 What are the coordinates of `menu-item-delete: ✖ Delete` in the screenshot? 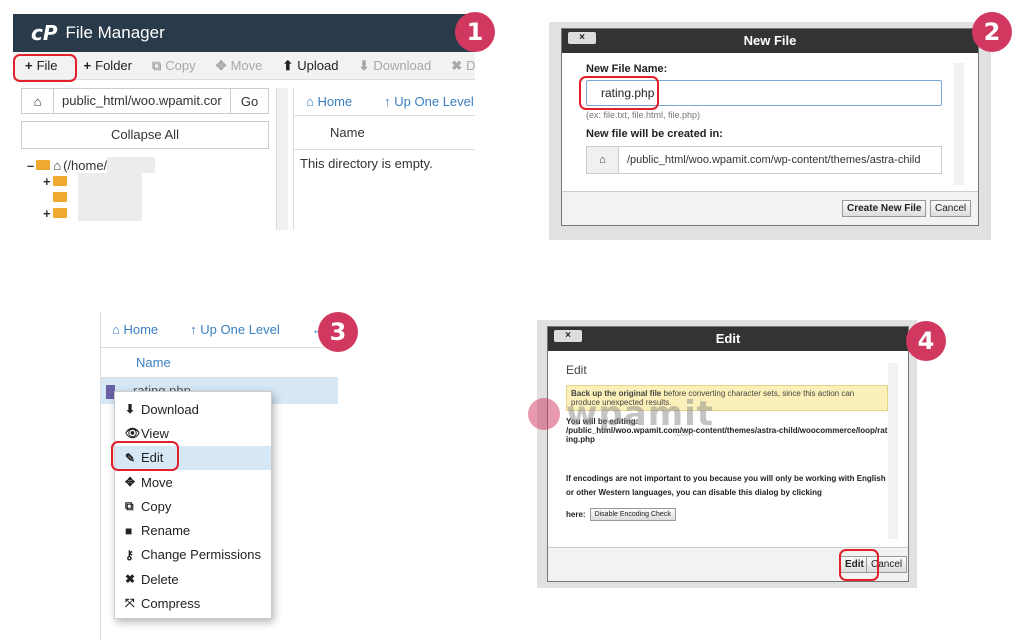 It's located at (193, 579).